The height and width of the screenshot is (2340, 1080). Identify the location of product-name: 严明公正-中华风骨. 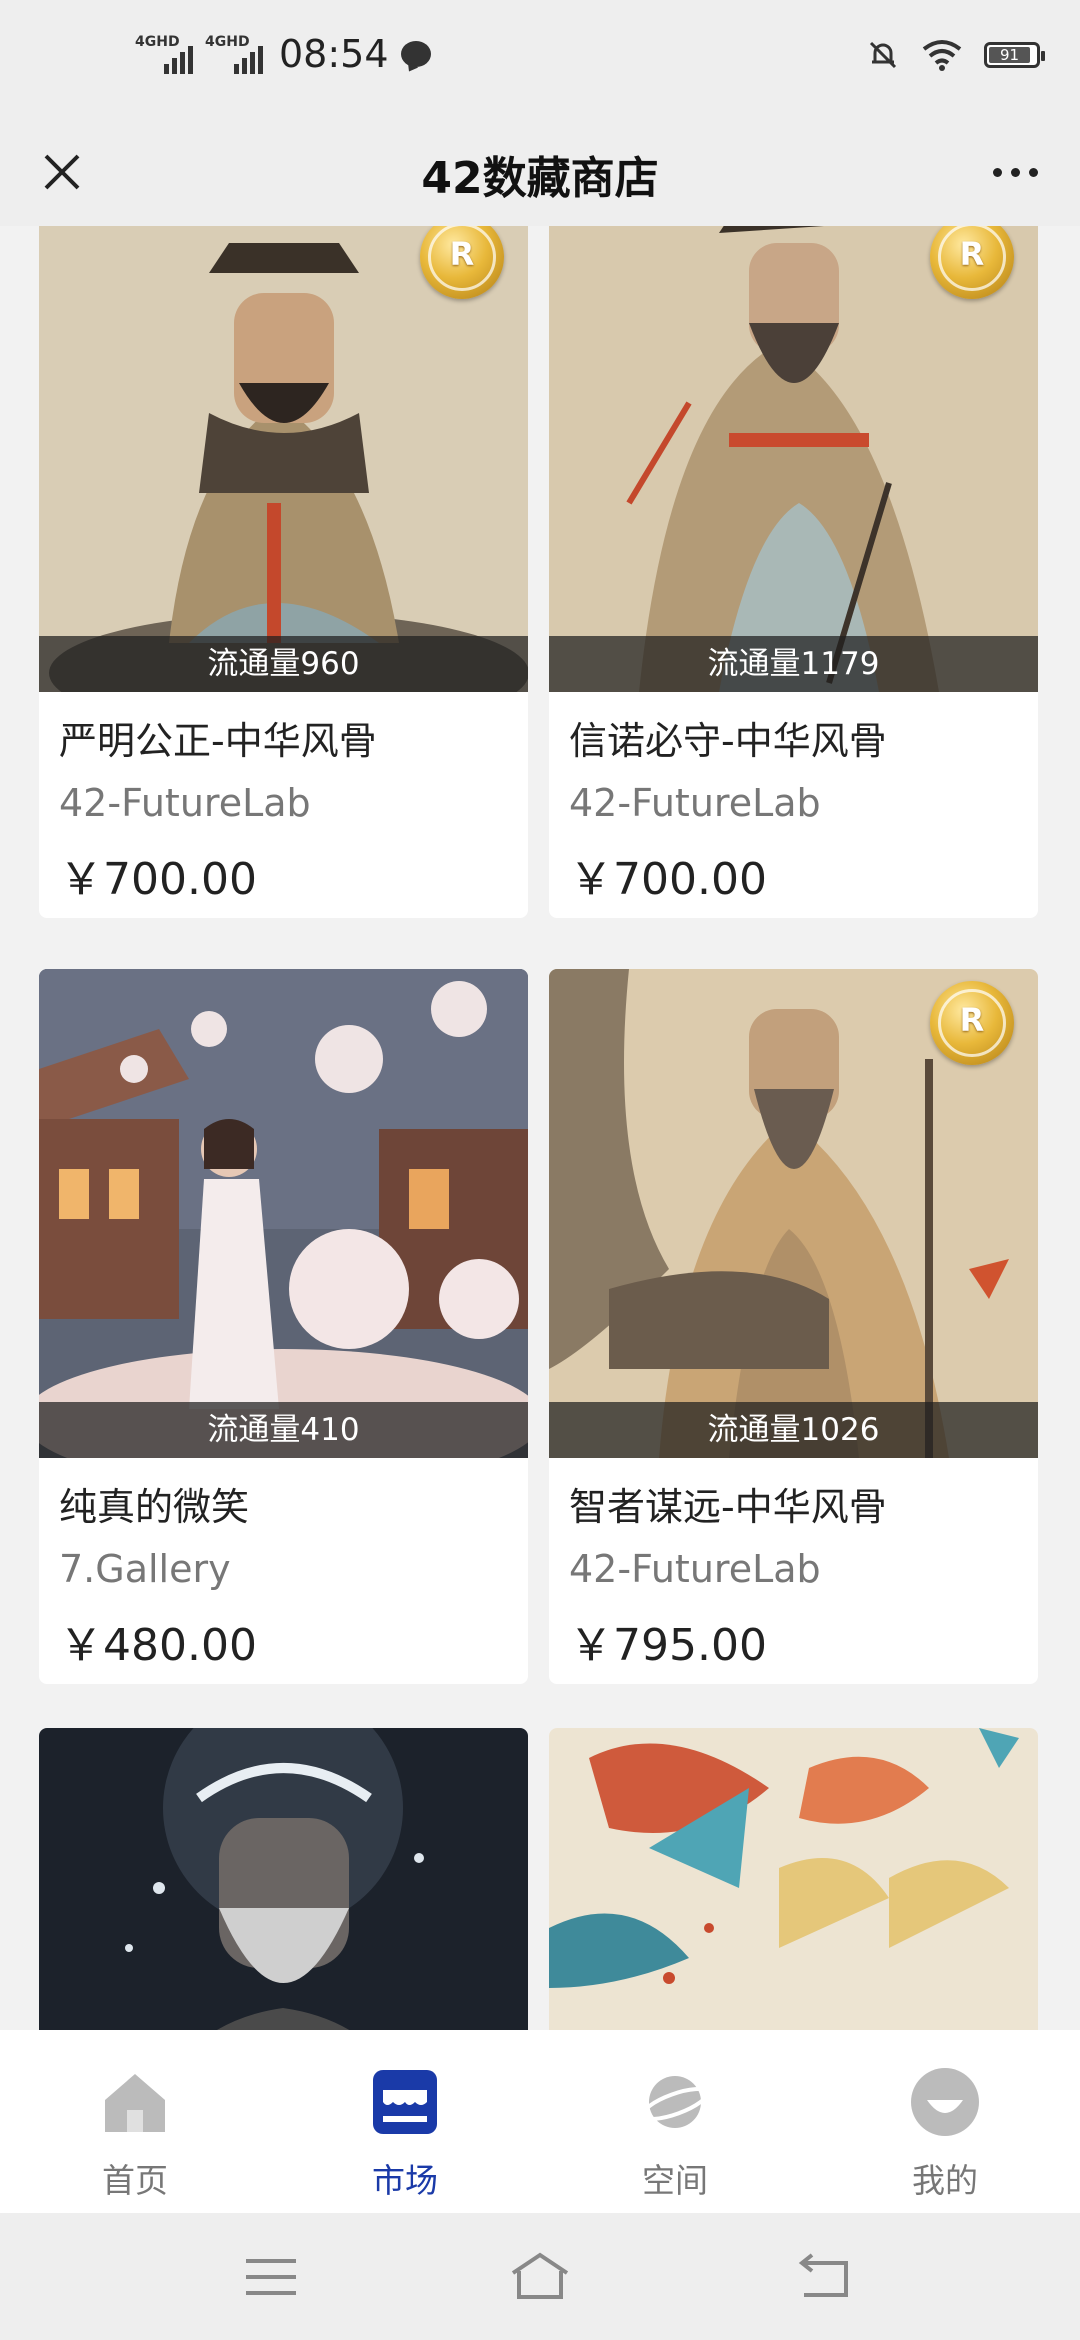
(218, 741).